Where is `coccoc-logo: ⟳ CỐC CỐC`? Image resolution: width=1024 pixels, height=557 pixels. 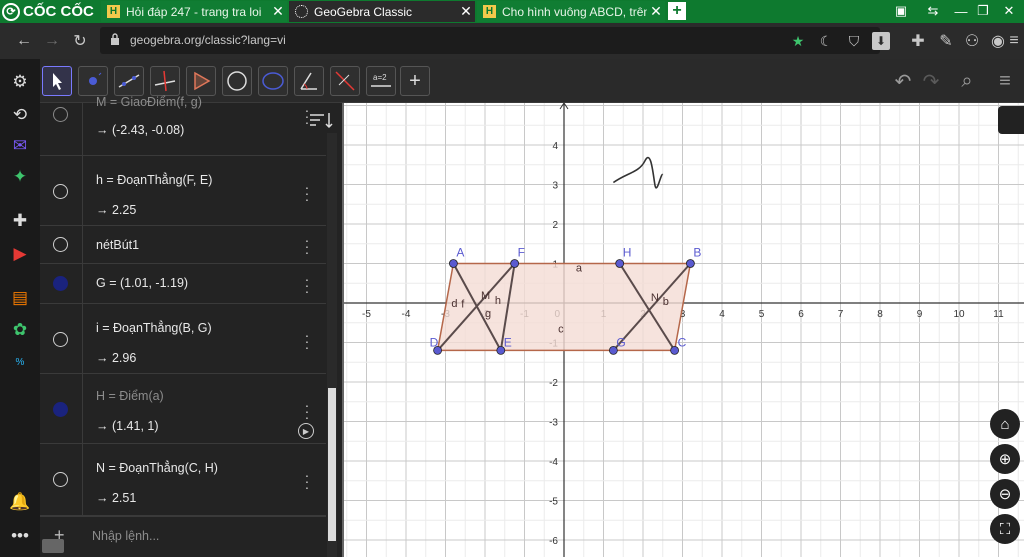 coccoc-logo: ⟳ CỐC CỐC is located at coordinates (48, 11).